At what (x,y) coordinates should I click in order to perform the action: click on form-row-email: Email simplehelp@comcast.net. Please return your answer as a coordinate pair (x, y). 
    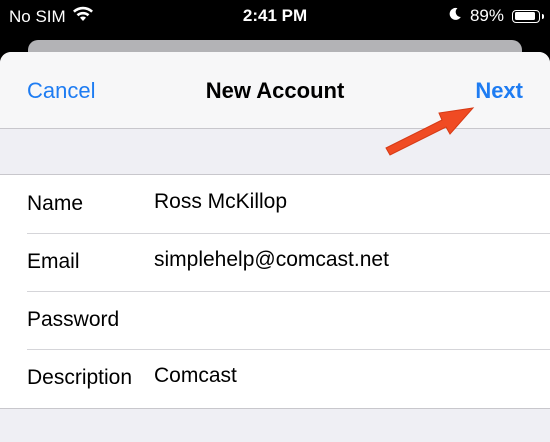
    Looking at the image, I should click on (275, 262).